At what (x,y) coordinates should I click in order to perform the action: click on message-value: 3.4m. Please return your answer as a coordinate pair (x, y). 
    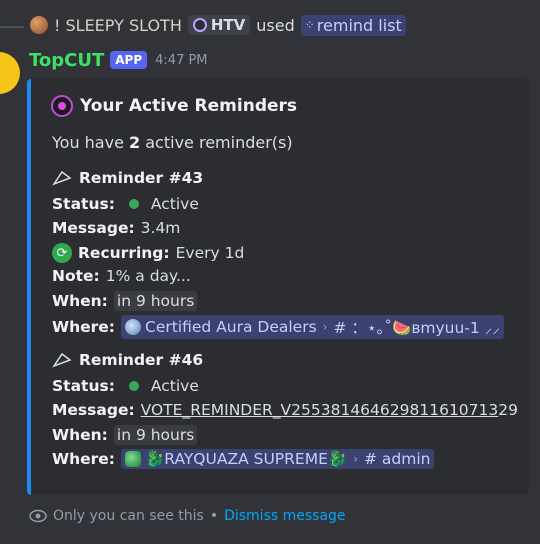
    Looking at the image, I should click on (160, 228).